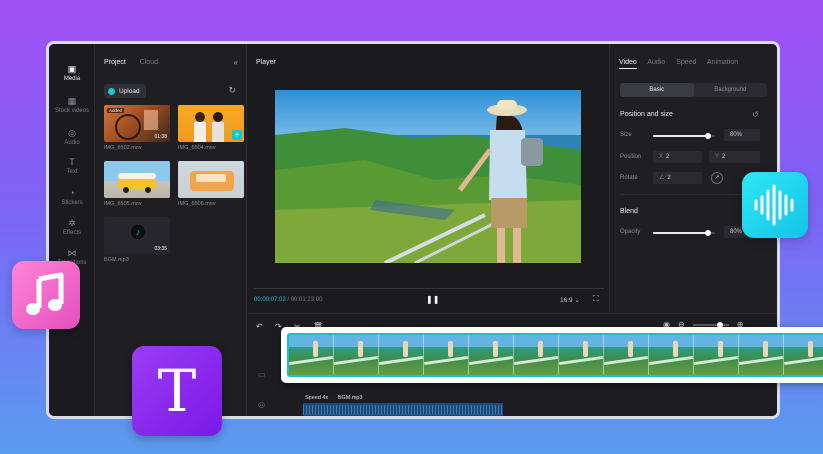 The height and width of the screenshot is (454, 823). I want to click on video-frame-image, so click(428, 176).